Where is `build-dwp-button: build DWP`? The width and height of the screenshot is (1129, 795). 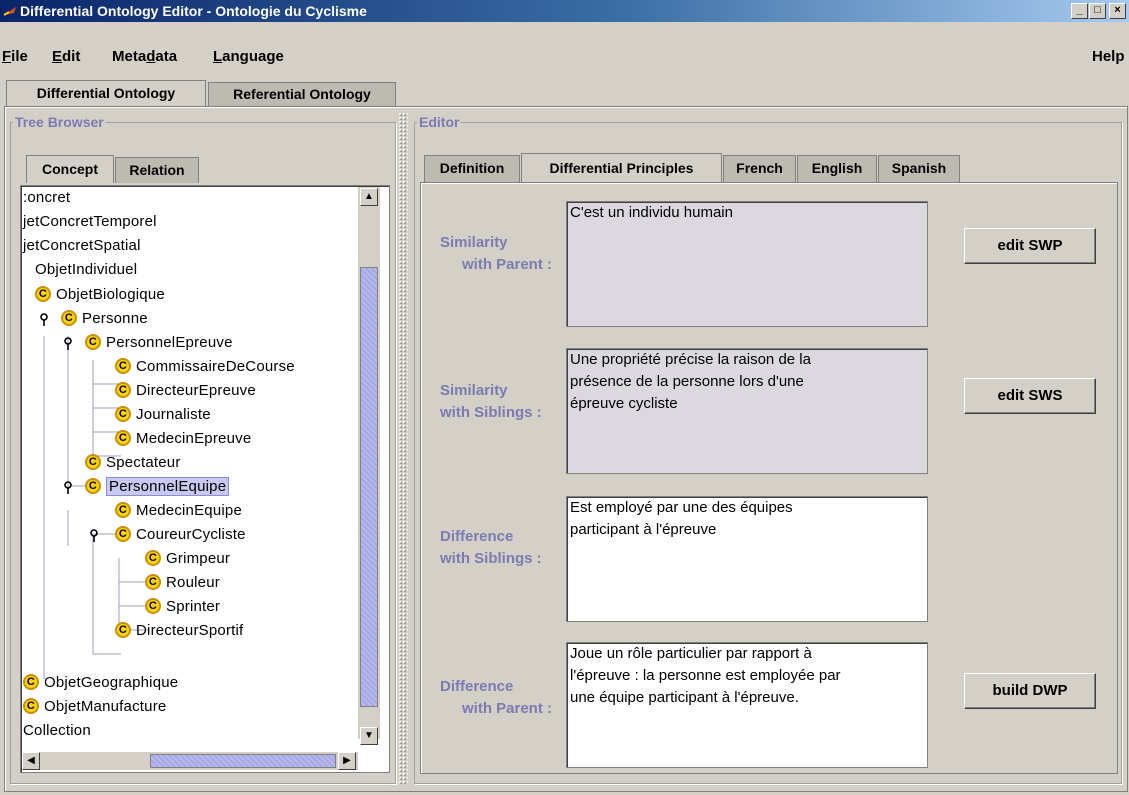
build-dwp-button: build DWP is located at coordinates (1030, 691).